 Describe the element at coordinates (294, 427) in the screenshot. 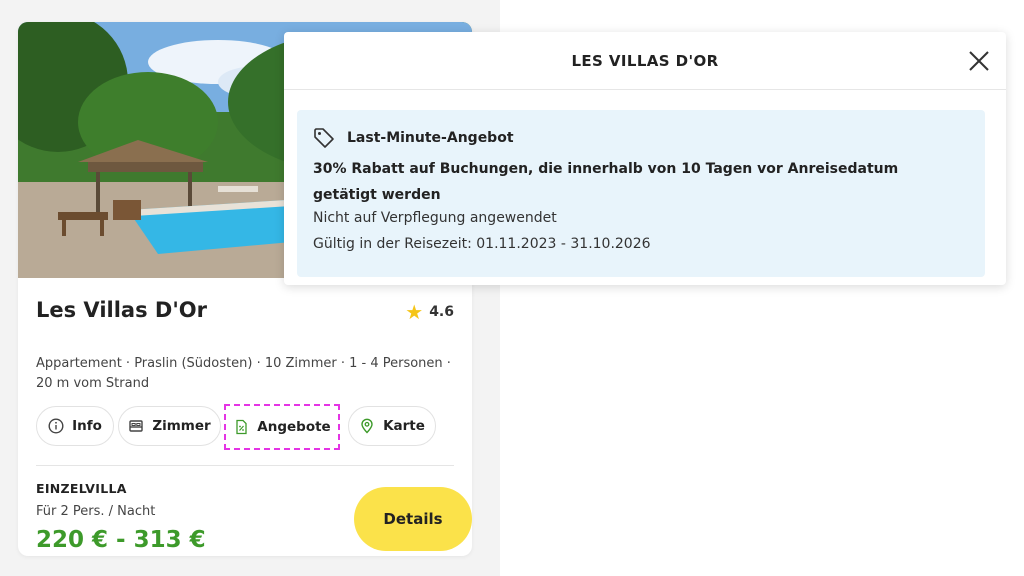

I see `tab-angebote-label: Angebote` at that location.